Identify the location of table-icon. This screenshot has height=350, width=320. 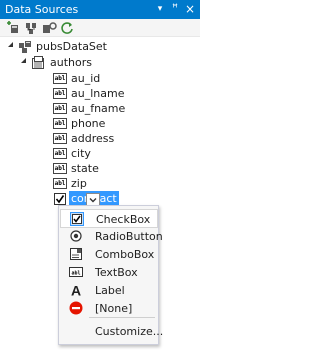
(38, 62).